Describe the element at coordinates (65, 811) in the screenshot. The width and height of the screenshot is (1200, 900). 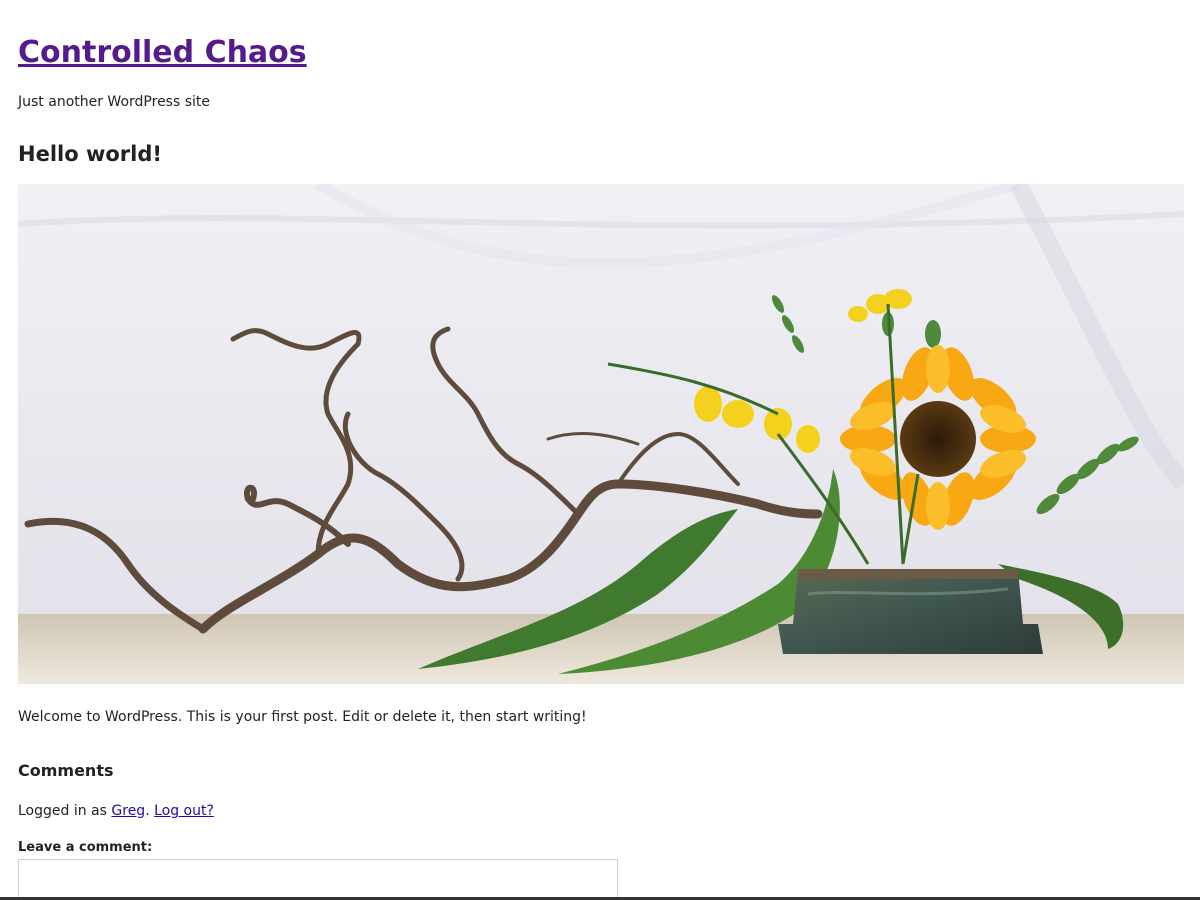
I see `logged-in-prefix: Logged in as` at that location.